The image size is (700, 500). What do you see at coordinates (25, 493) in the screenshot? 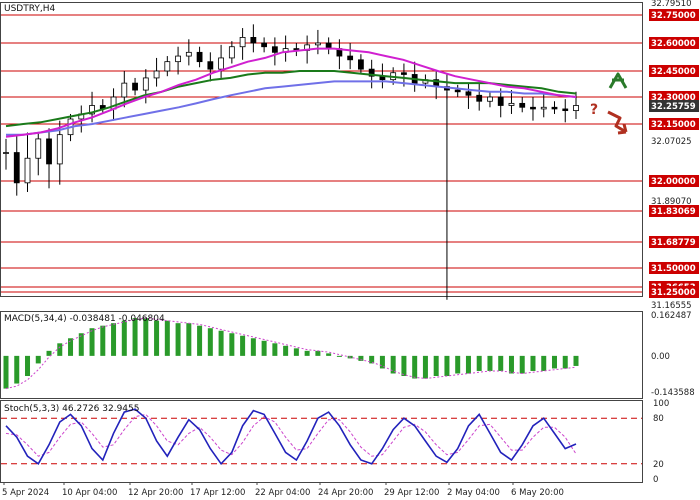
I see `x-label-0: 5 Apr 2024` at bounding box center [25, 493].